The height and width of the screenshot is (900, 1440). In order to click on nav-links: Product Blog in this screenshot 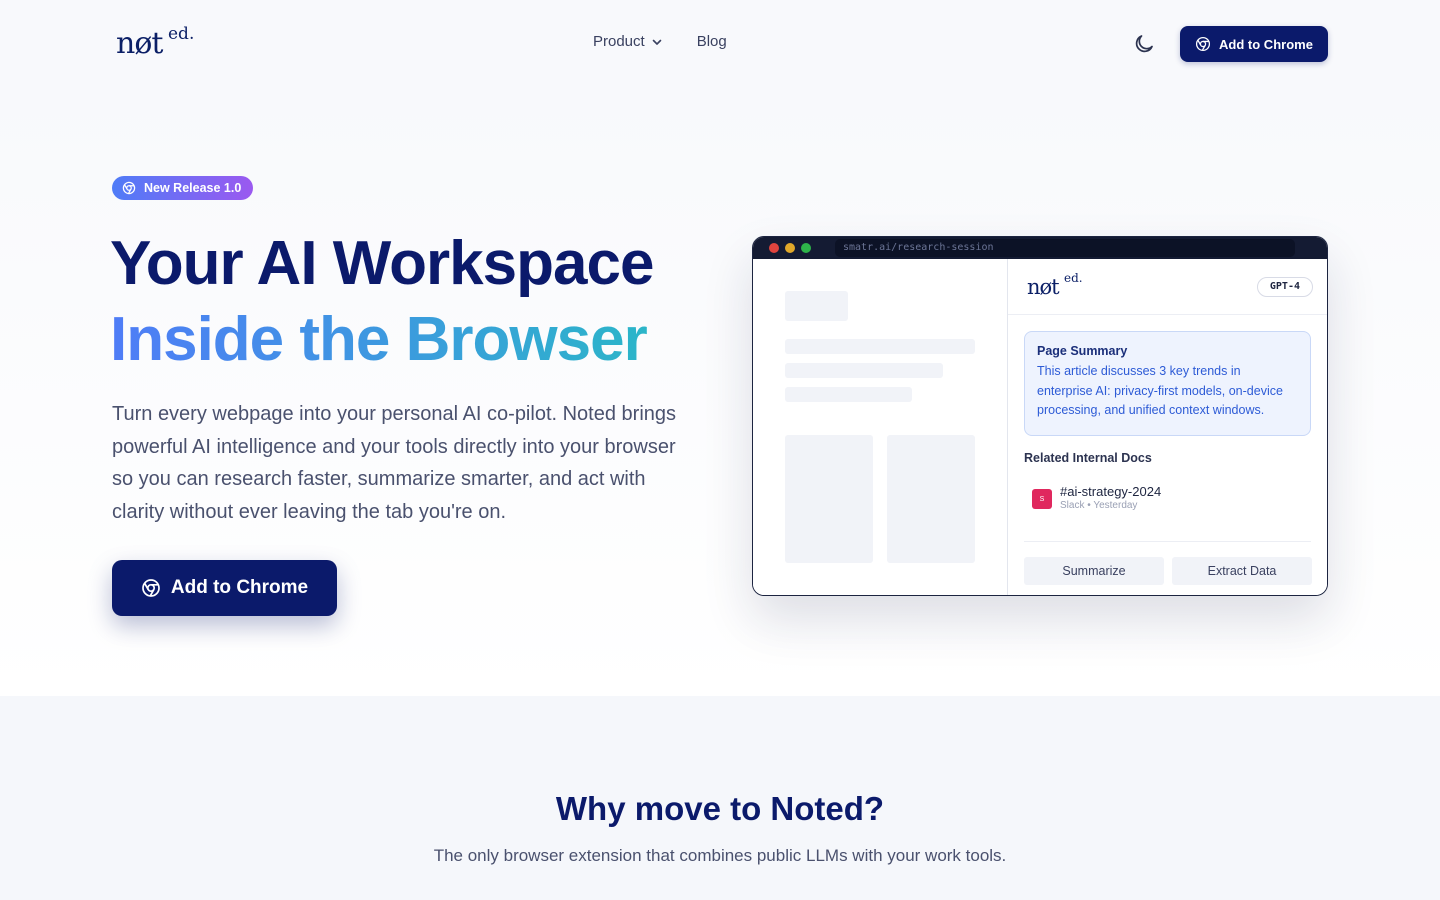, I will do `click(660, 41)`.